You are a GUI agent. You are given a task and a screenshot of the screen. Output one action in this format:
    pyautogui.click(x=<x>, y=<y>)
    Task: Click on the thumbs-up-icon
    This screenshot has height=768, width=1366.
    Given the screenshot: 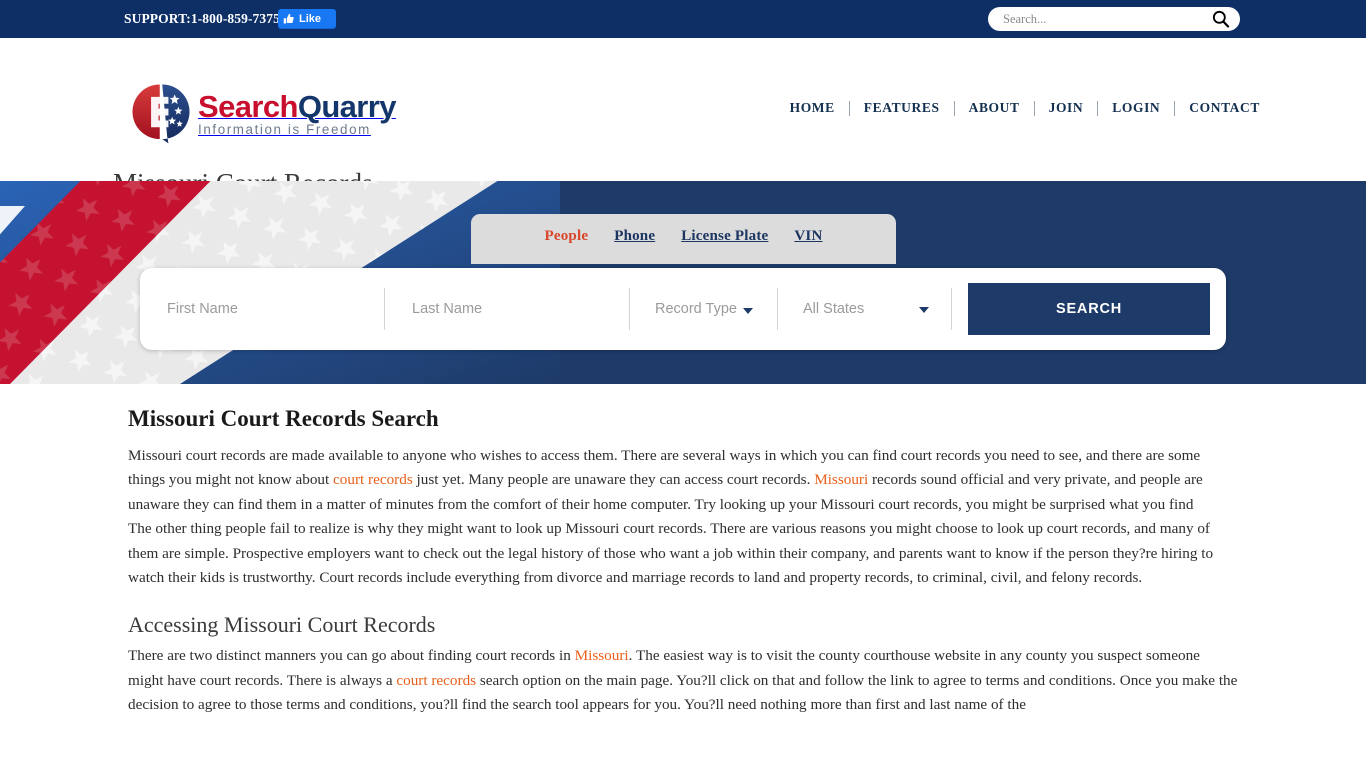 What is the action you would take?
    pyautogui.click(x=288, y=18)
    